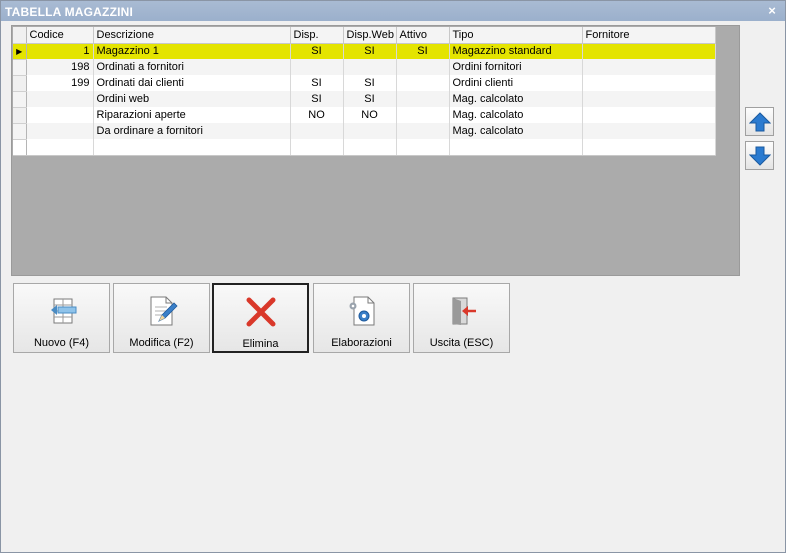 The image size is (786, 553). Describe the element at coordinates (423, 51) in the screenshot. I see `cell-attivo: SI` at that location.